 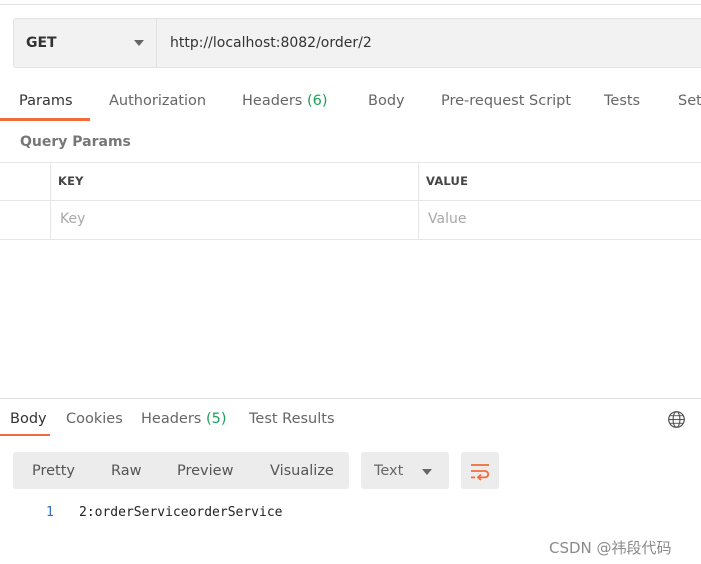 I want to click on key-input: Key, so click(x=72, y=219).